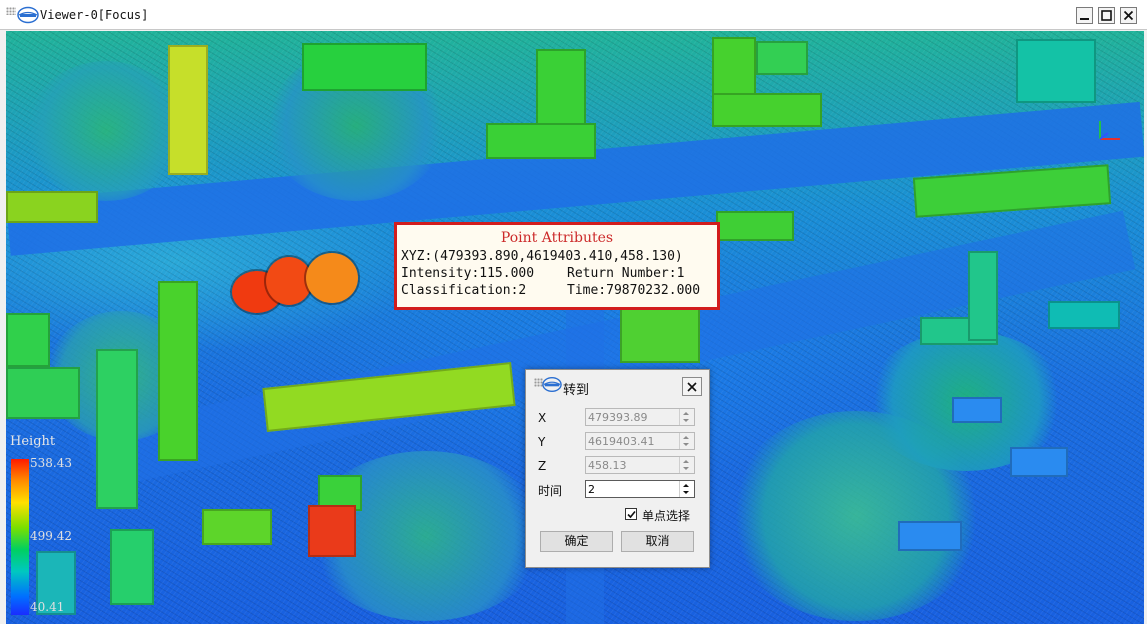  Describe the element at coordinates (11, 11) in the screenshot. I see `drag-grip-icon` at that location.